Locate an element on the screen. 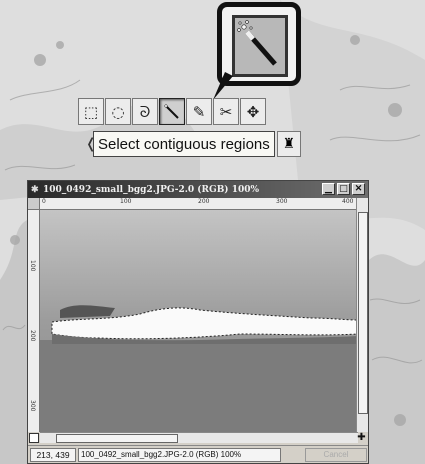  magic-wand-icon-zoomed is located at coordinates (260, 46).